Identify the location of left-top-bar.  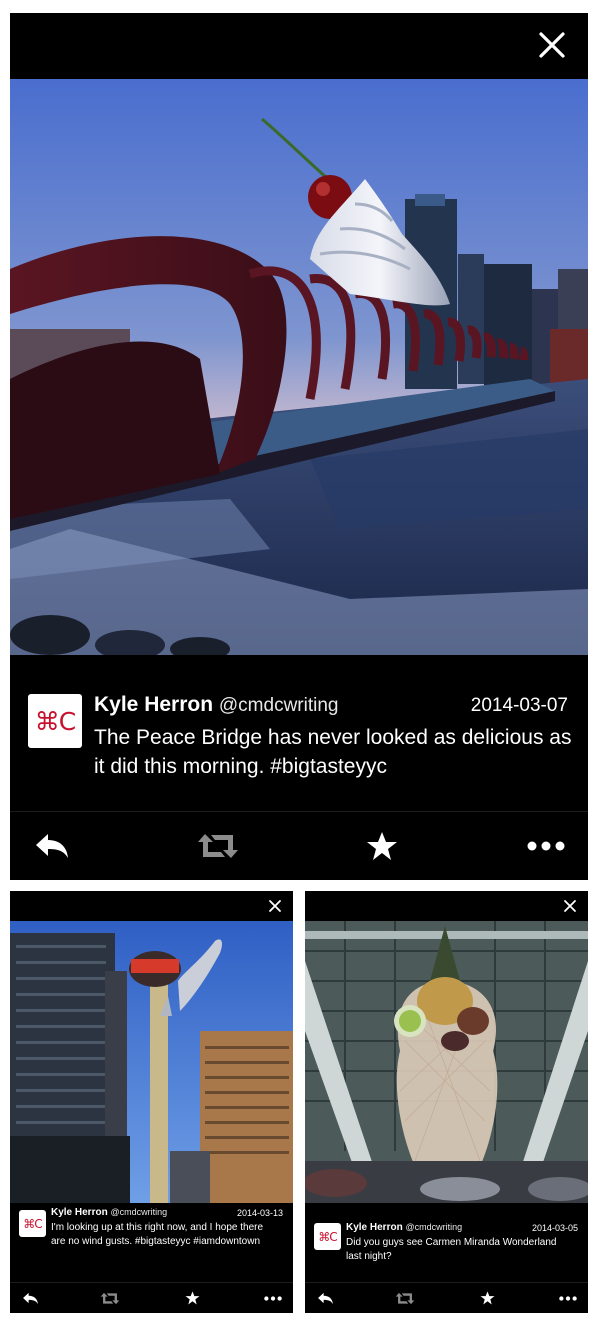
(151, 906).